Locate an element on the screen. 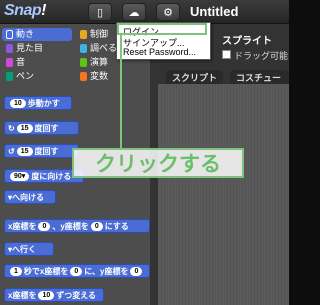 This screenshot has height=305, width=320. tab-costumes: コスチューム is located at coordinates (259, 83).